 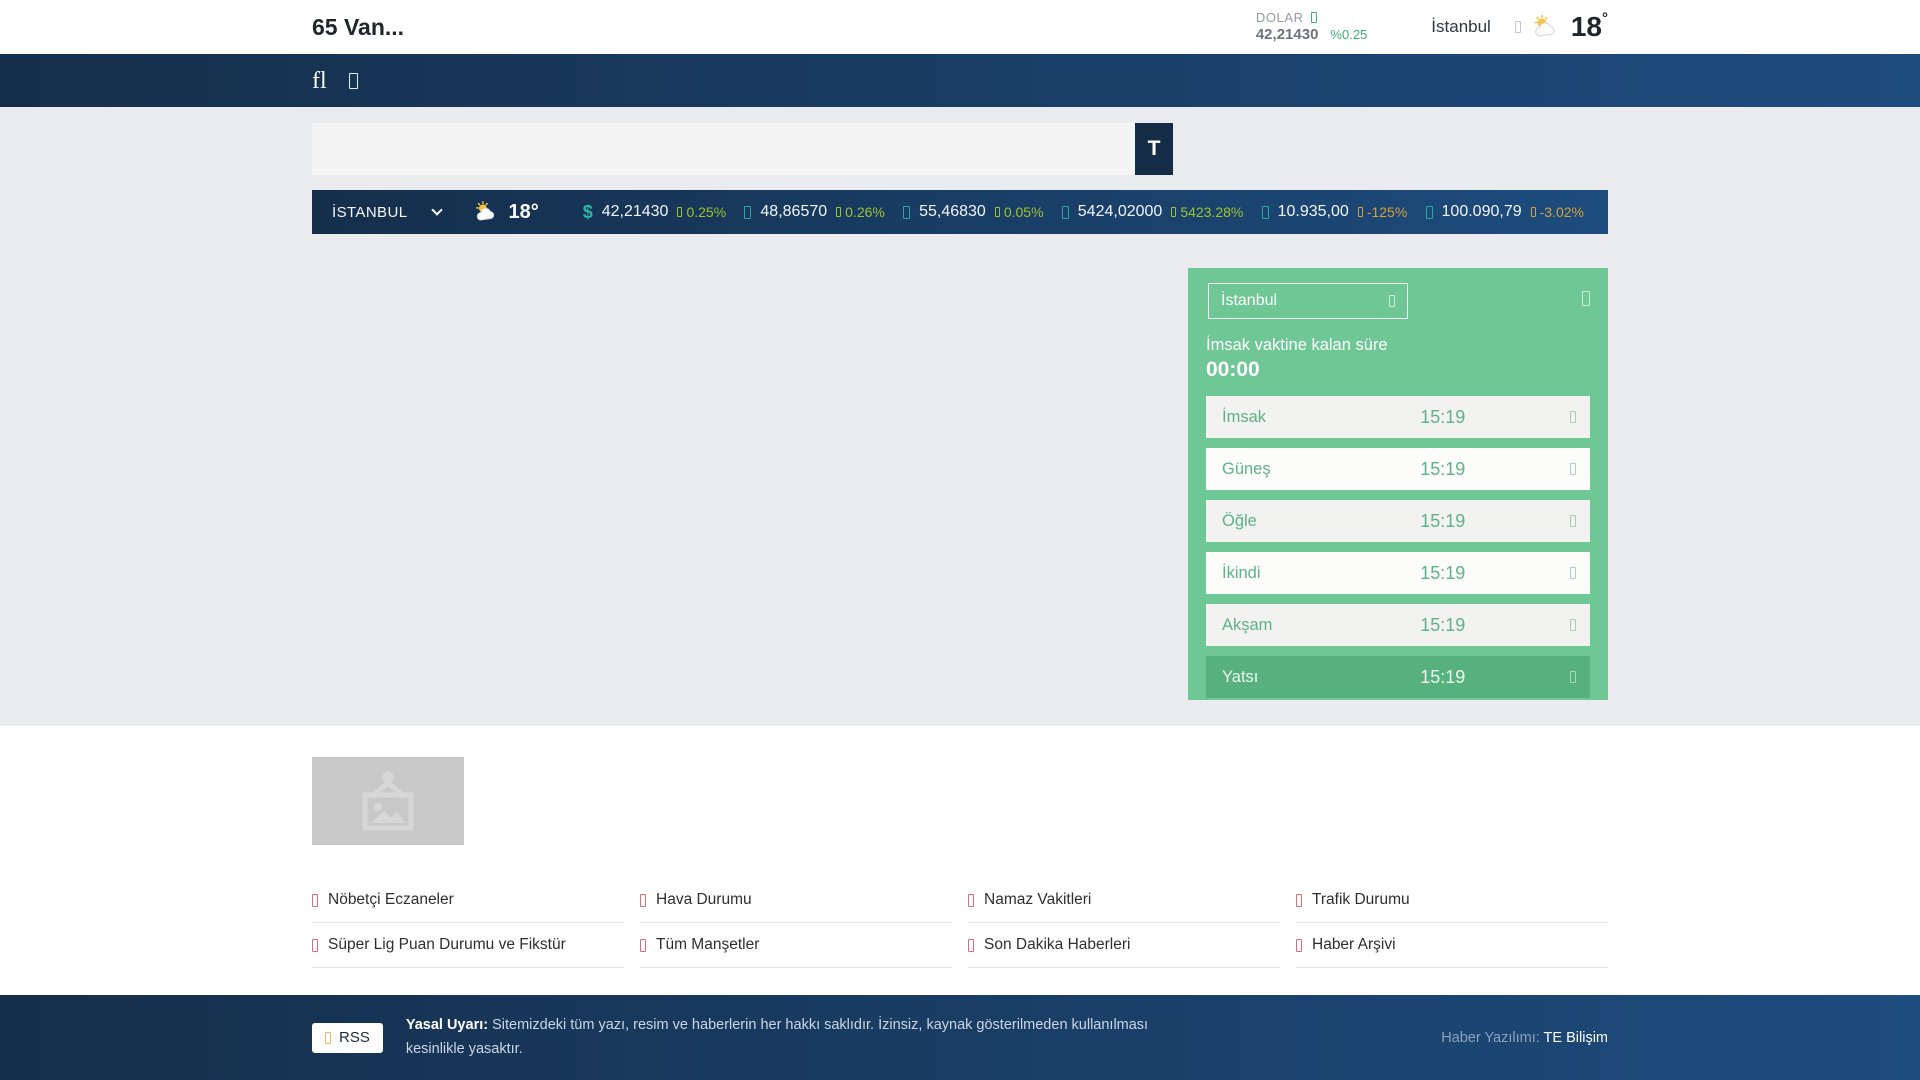 What do you see at coordinates (447, 1025) in the screenshot?
I see `legal-notice-label: Yasal Uyarı:` at bounding box center [447, 1025].